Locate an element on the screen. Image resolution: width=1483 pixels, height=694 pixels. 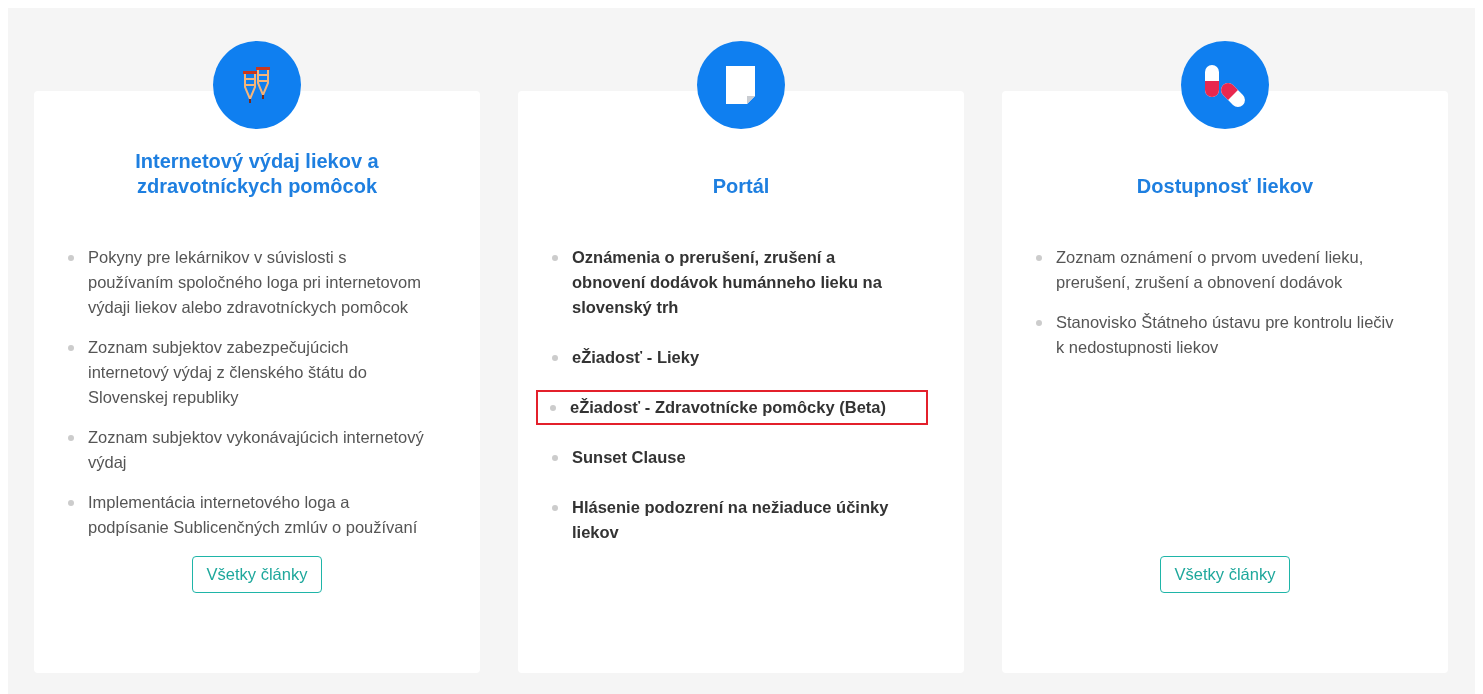
article-link: Implementácia internetového loga a podpísanie Sublicenčných zmlúv o používaní is located at coordinates (258, 515).